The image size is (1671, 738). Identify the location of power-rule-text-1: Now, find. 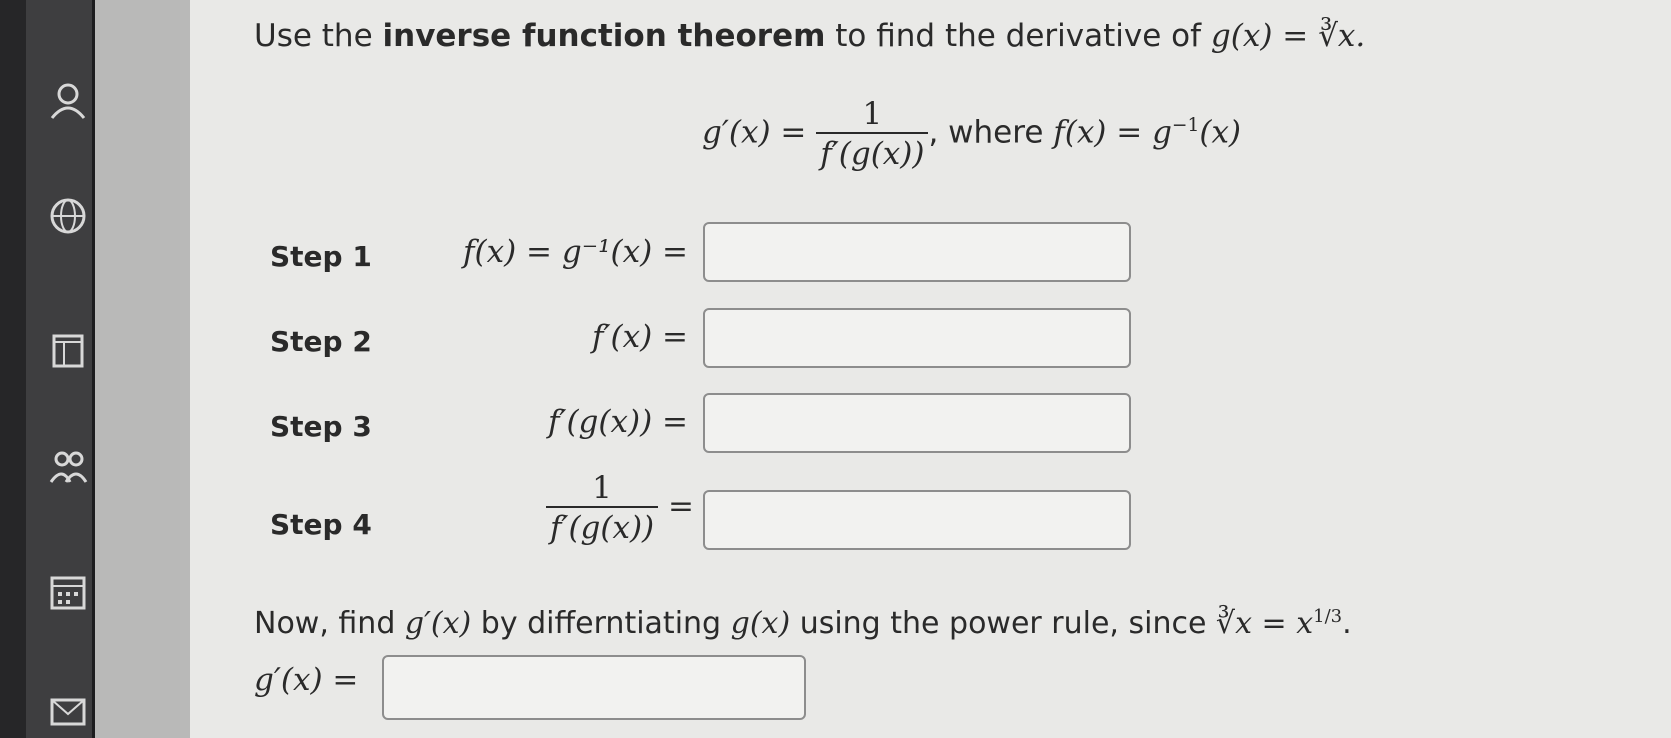
(329, 623).